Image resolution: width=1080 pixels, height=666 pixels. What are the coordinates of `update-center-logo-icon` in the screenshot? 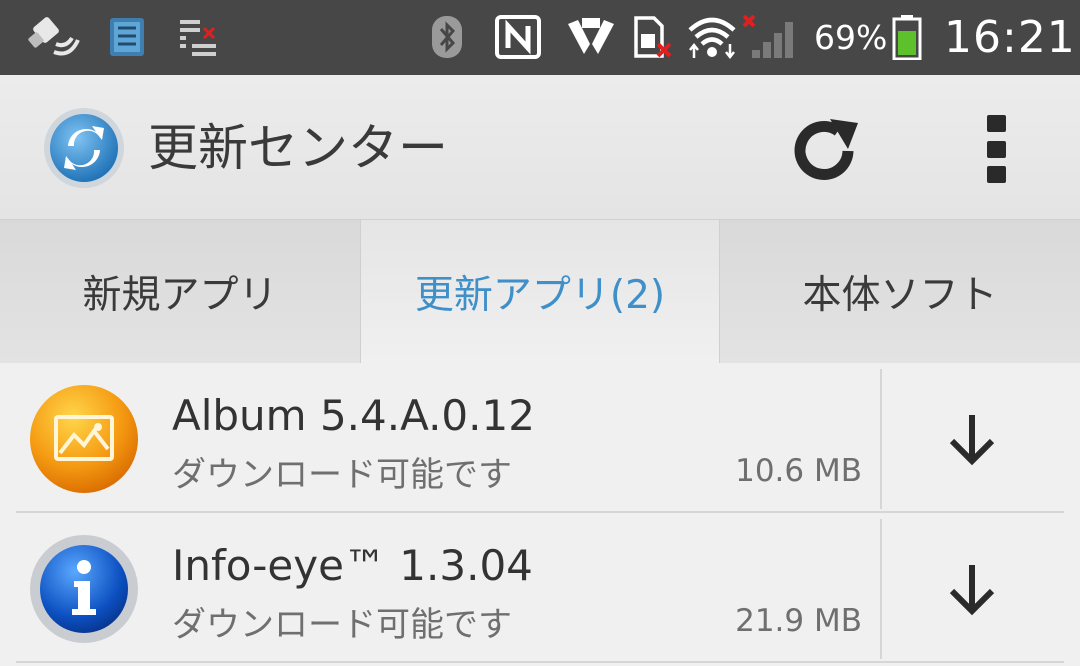 It's located at (84, 148).